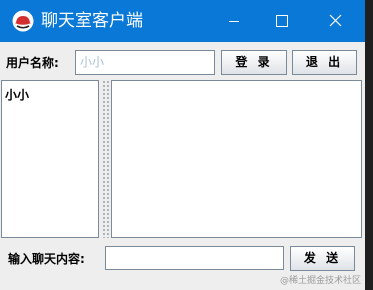  What do you see at coordinates (50, 92) in the screenshot?
I see `user-list-item: 小小` at bounding box center [50, 92].